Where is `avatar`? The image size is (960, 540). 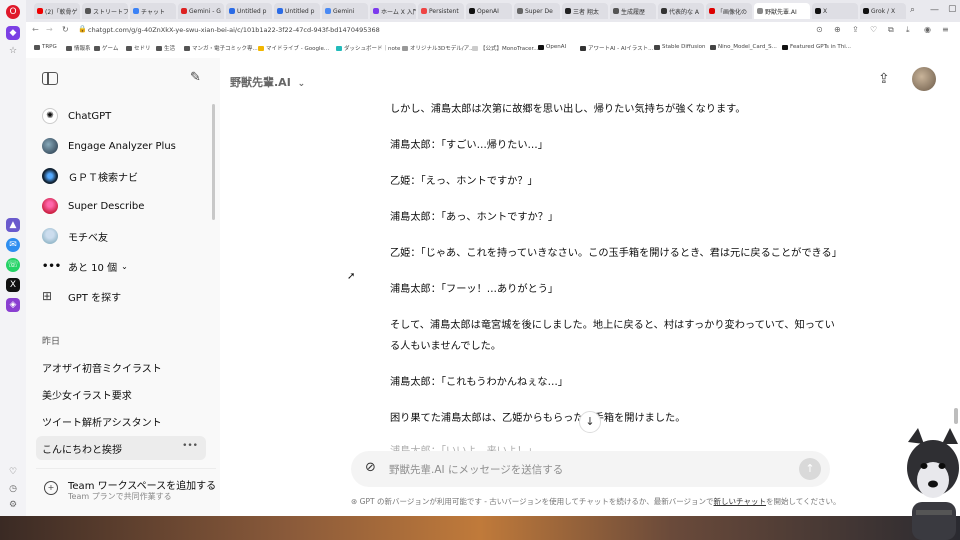 avatar is located at coordinates (924, 79).